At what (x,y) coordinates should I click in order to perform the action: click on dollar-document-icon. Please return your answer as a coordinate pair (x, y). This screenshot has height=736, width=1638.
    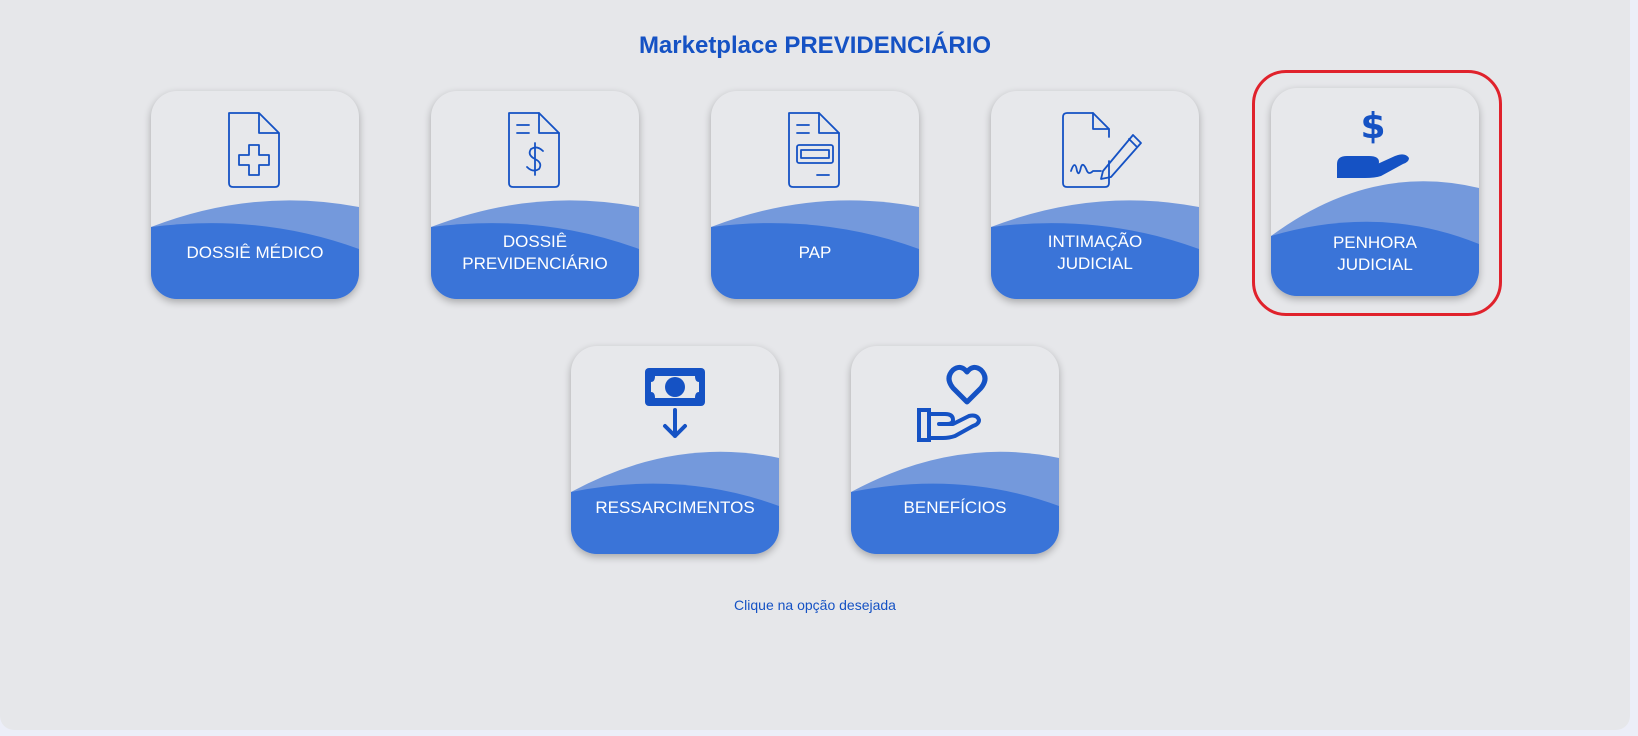
    Looking at the image, I should click on (534, 150).